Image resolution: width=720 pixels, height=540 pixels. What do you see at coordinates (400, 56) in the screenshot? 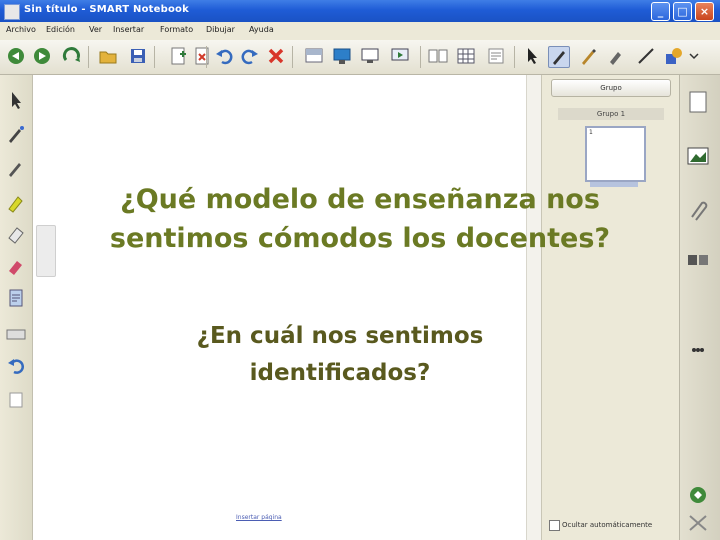
I see `share-icon` at bounding box center [400, 56].